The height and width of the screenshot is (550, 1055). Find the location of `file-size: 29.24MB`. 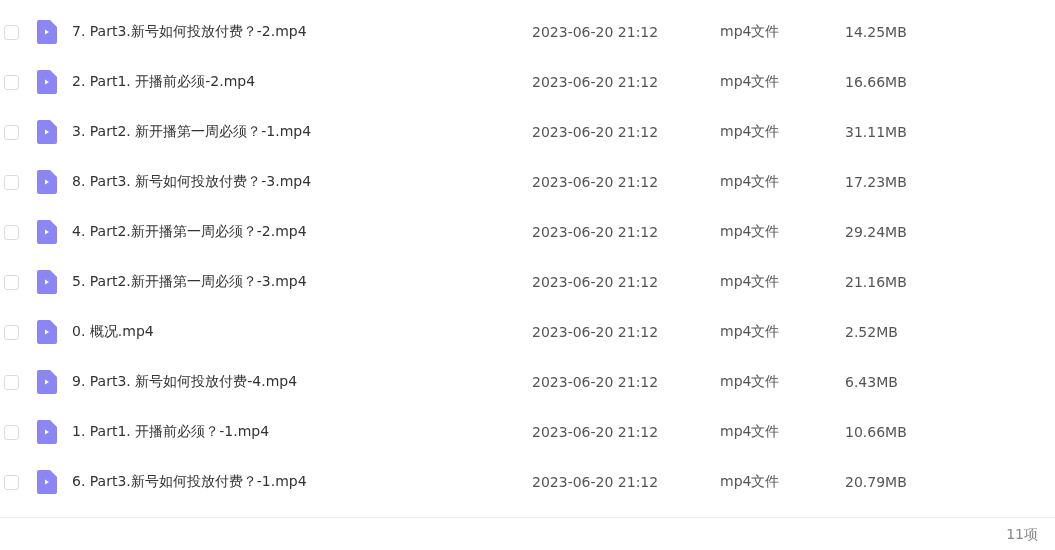

file-size: 29.24MB is located at coordinates (876, 232).